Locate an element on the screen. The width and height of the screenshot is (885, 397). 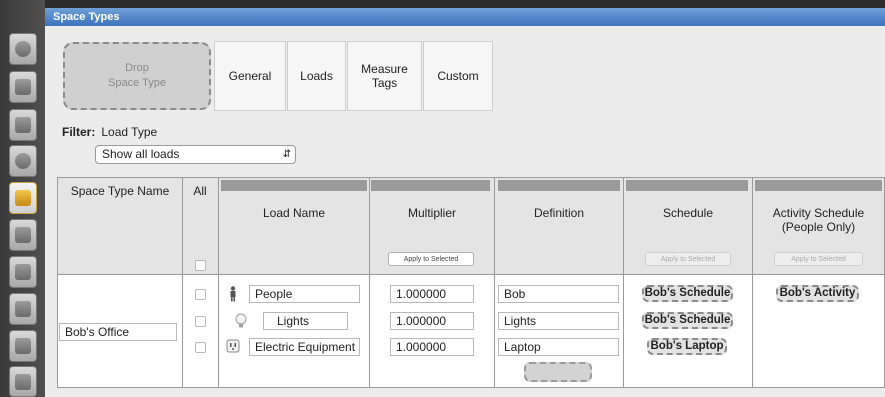
activity-schedule-drop-pill: Bob's Activity is located at coordinates (817, 293).